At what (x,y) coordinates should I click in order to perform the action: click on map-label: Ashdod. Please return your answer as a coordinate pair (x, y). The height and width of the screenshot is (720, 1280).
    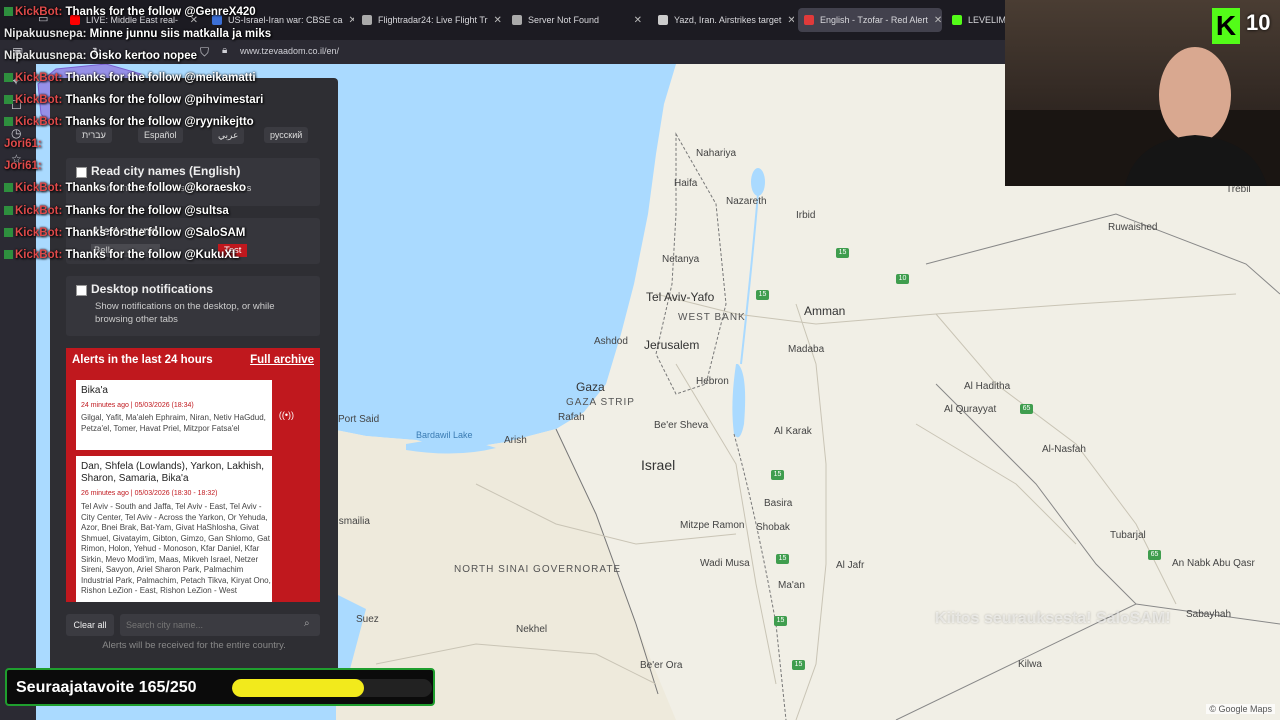
    Looking at the image, I should click on (611, 341).